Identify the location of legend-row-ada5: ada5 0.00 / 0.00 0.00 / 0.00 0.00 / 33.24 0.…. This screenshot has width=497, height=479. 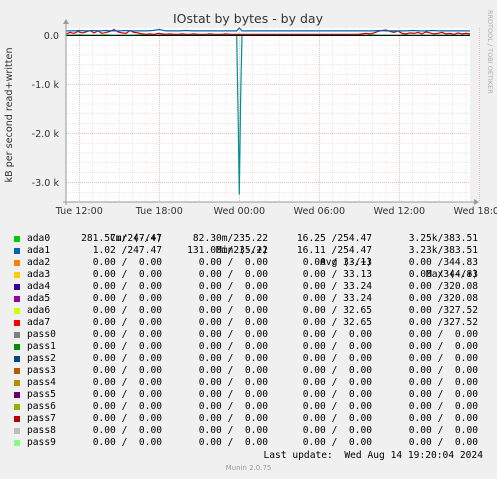
(248, 299).